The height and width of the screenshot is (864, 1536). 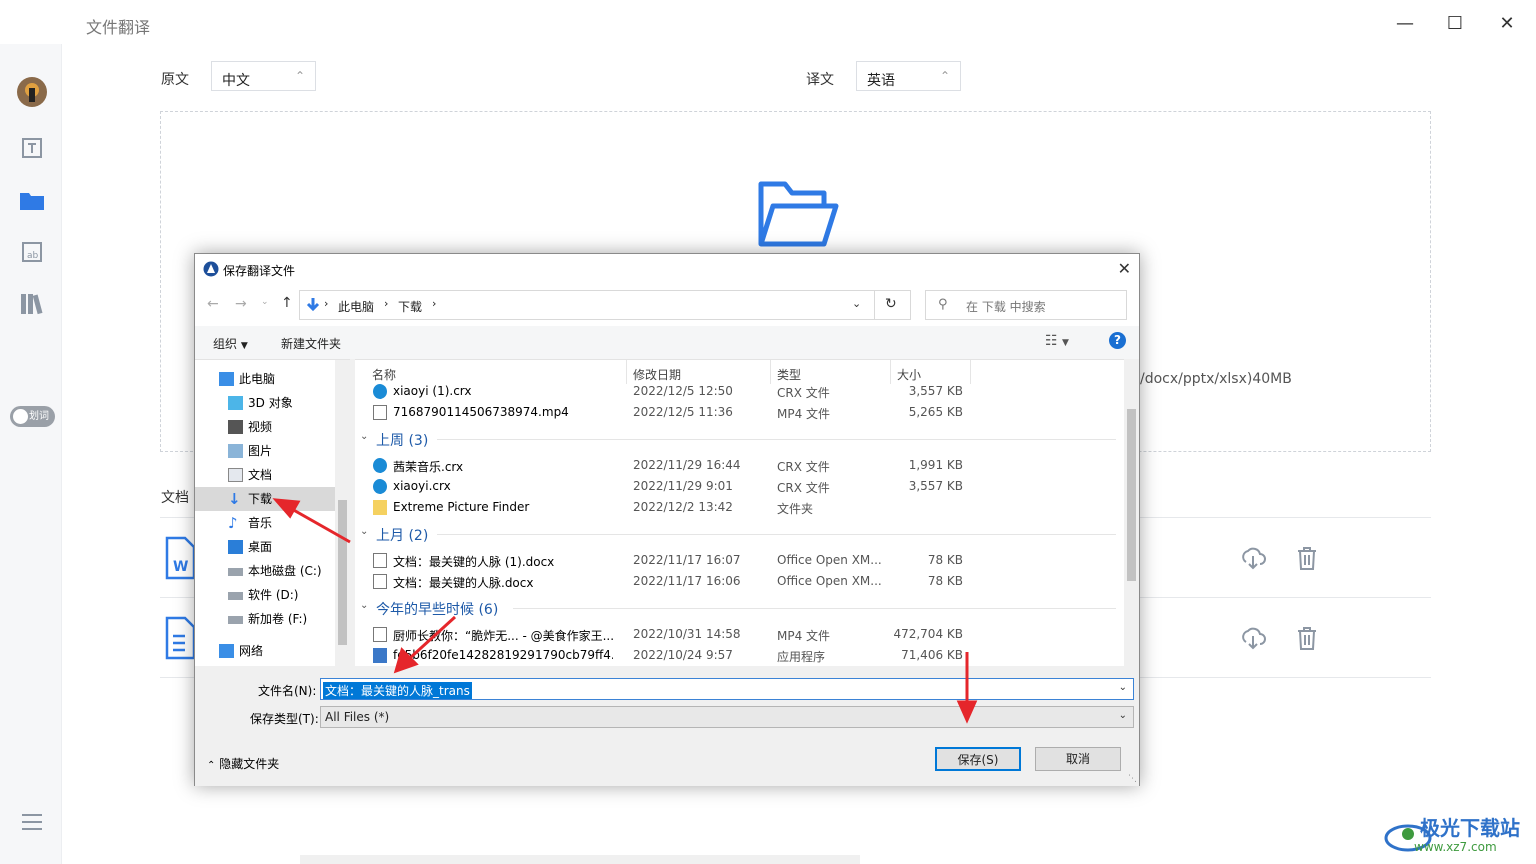 I want to click on chevron-down-icon: ▼, so click(x=244, y=346).